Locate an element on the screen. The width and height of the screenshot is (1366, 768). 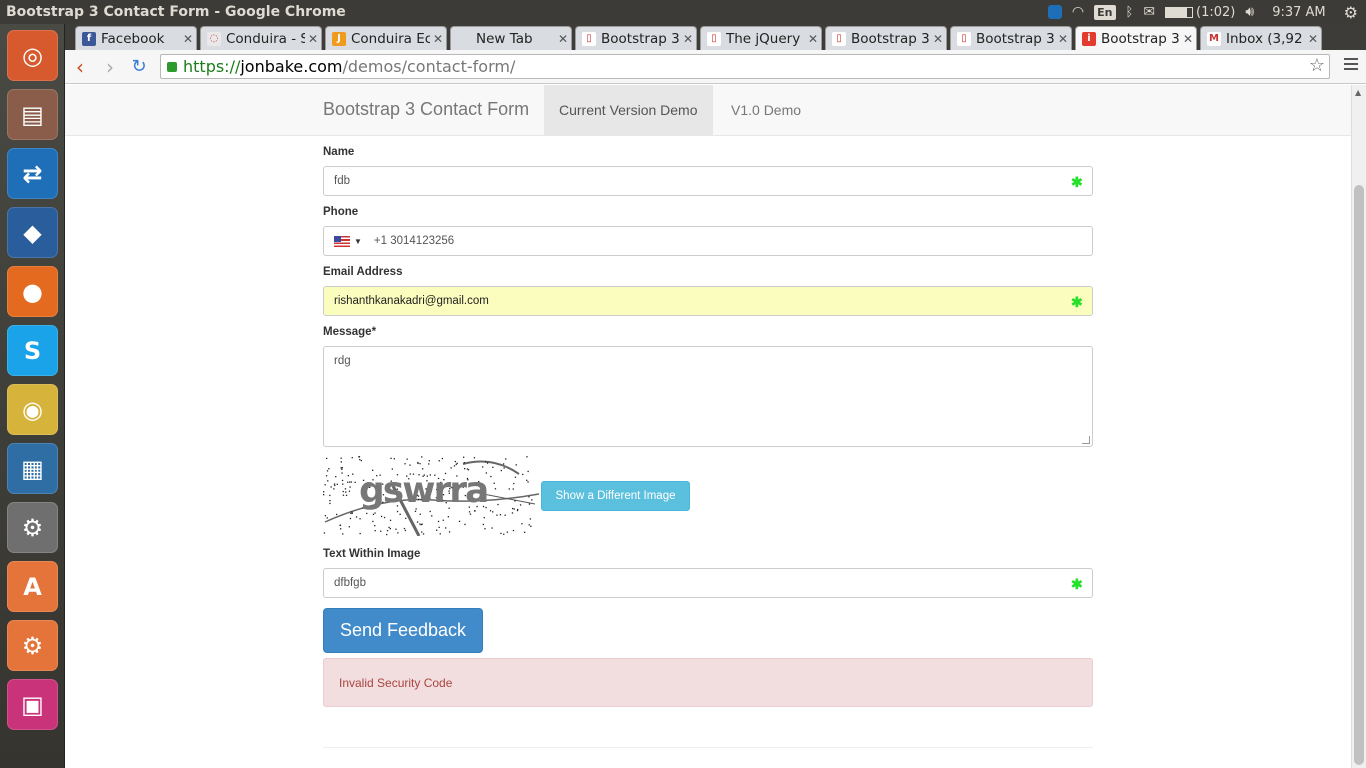
software-center-glyph: A is located at coordinates (32, 586).